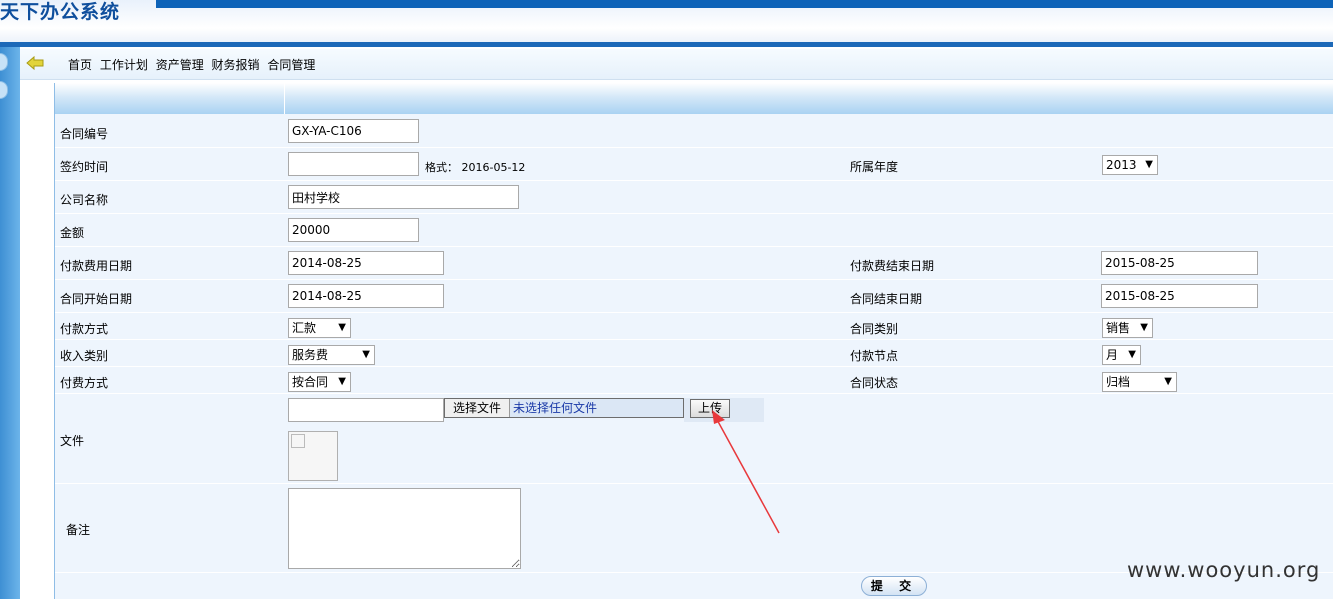 The image size is (1333, 599). I want to click on pay-method-value: 汇款, so click(304, 328).